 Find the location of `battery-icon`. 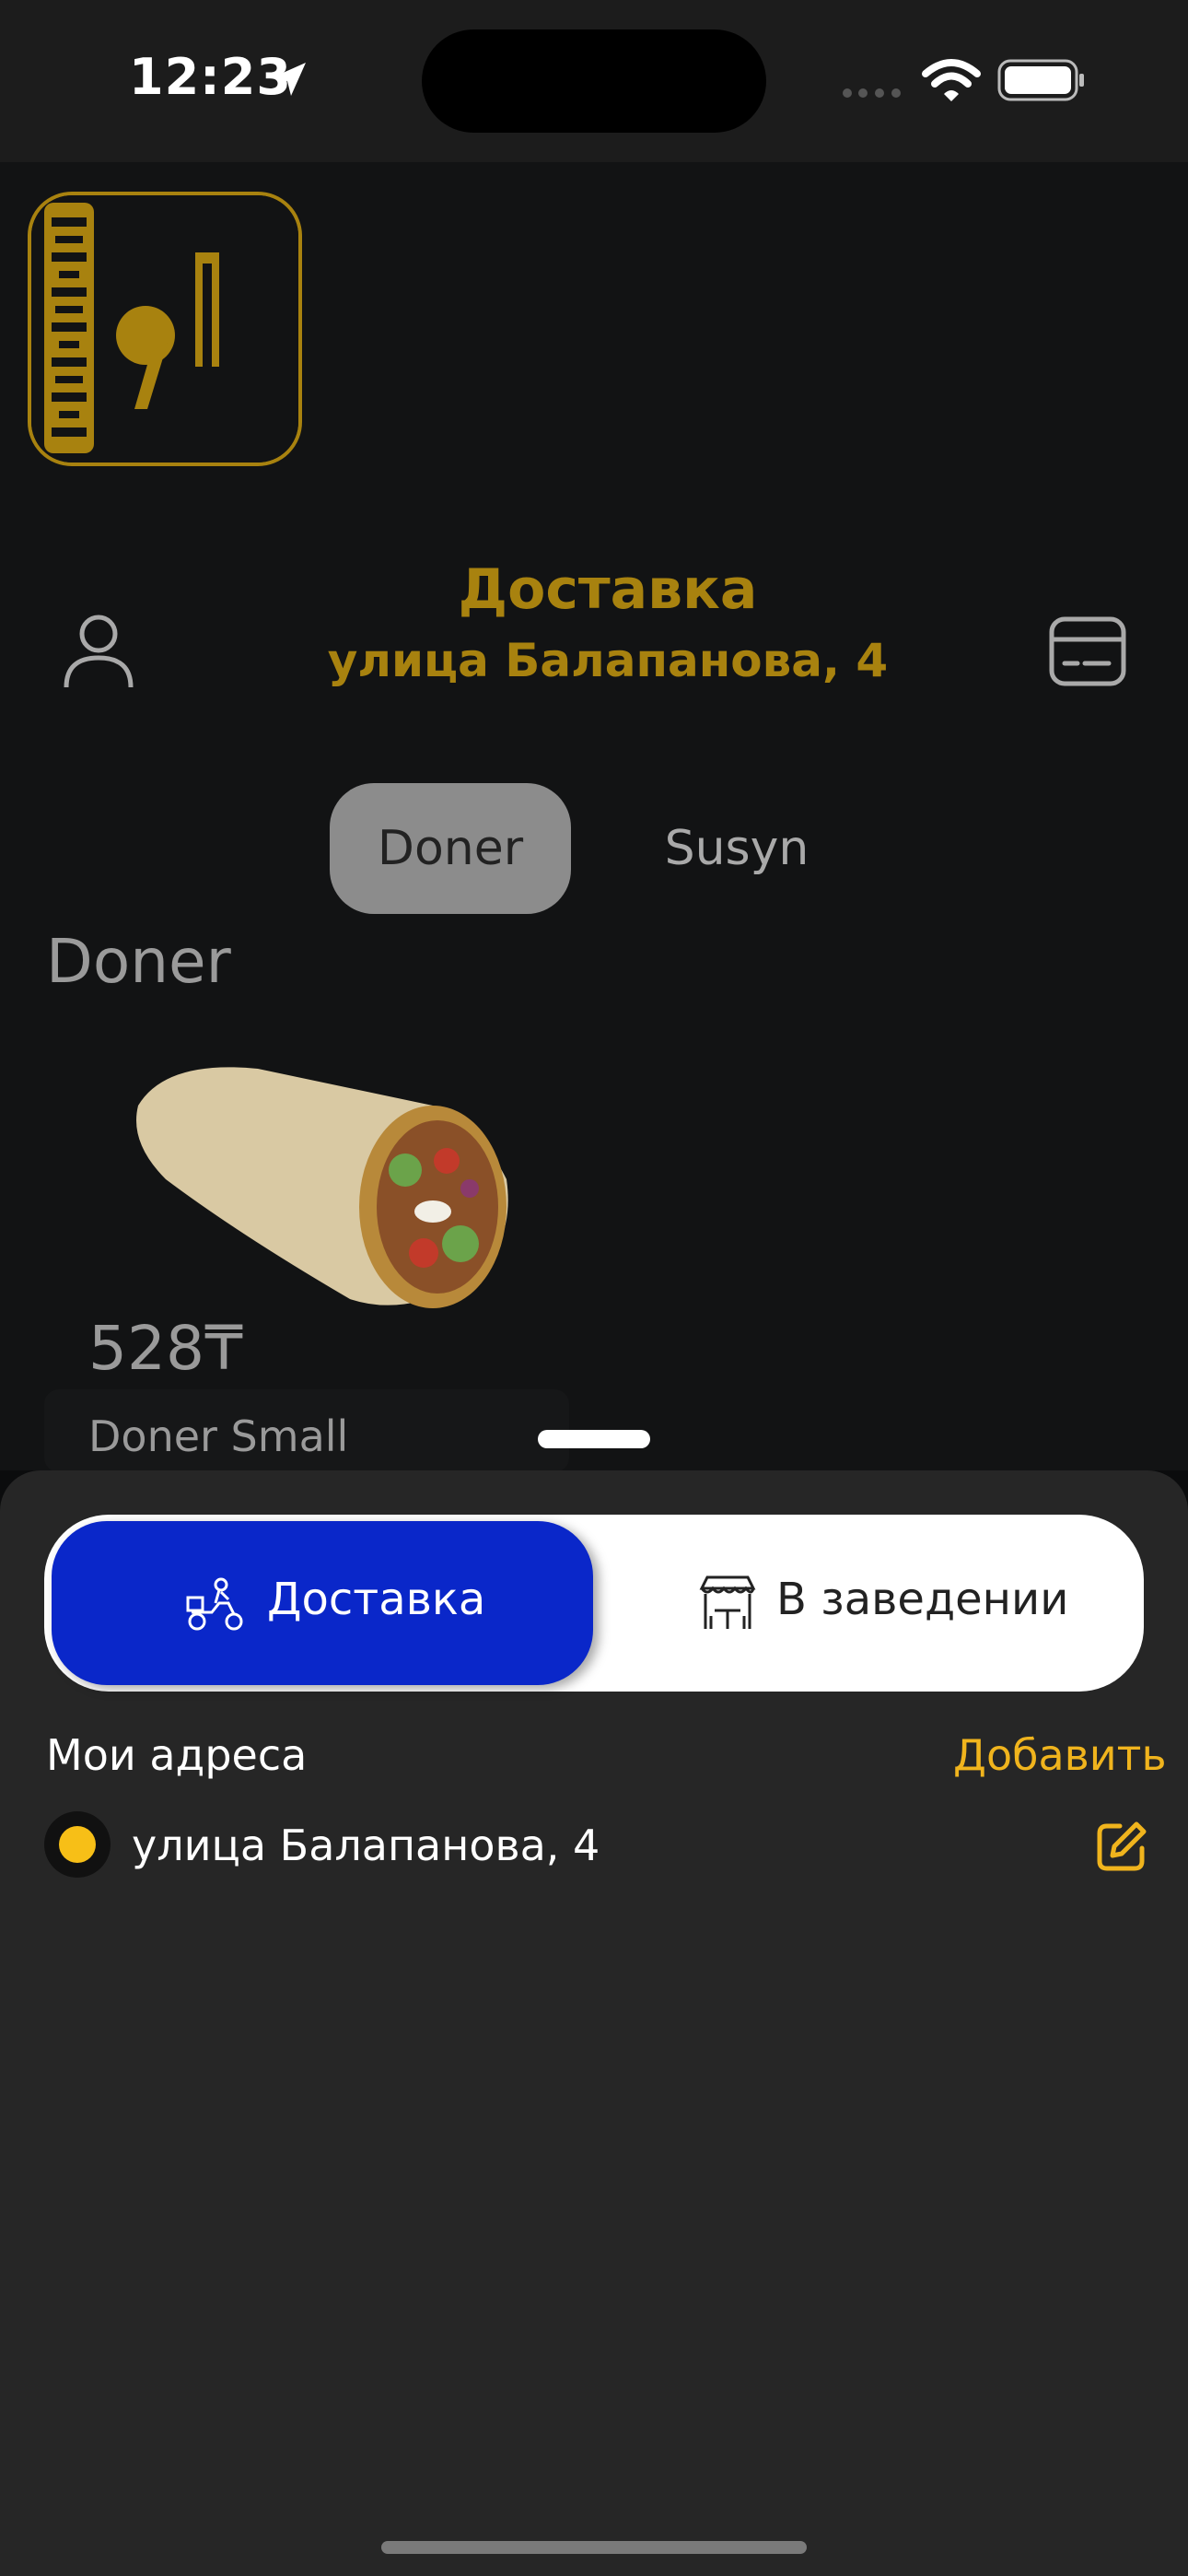

battery-icon is located at coordinates (1040, 80).